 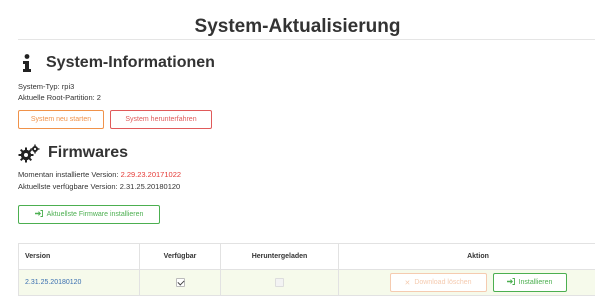 I want to click on root-partition-value: 2, so click(x=98, y=97).